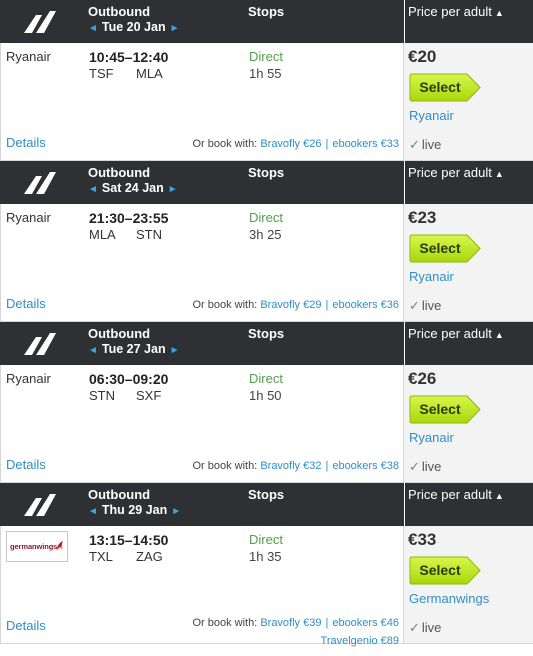 Image resolution: width=533 pixels, height=656 pixels. Describe the element at coordinates (449, 598) in the screenshot. I see `booking-provider-link: Germanwings` at that location.